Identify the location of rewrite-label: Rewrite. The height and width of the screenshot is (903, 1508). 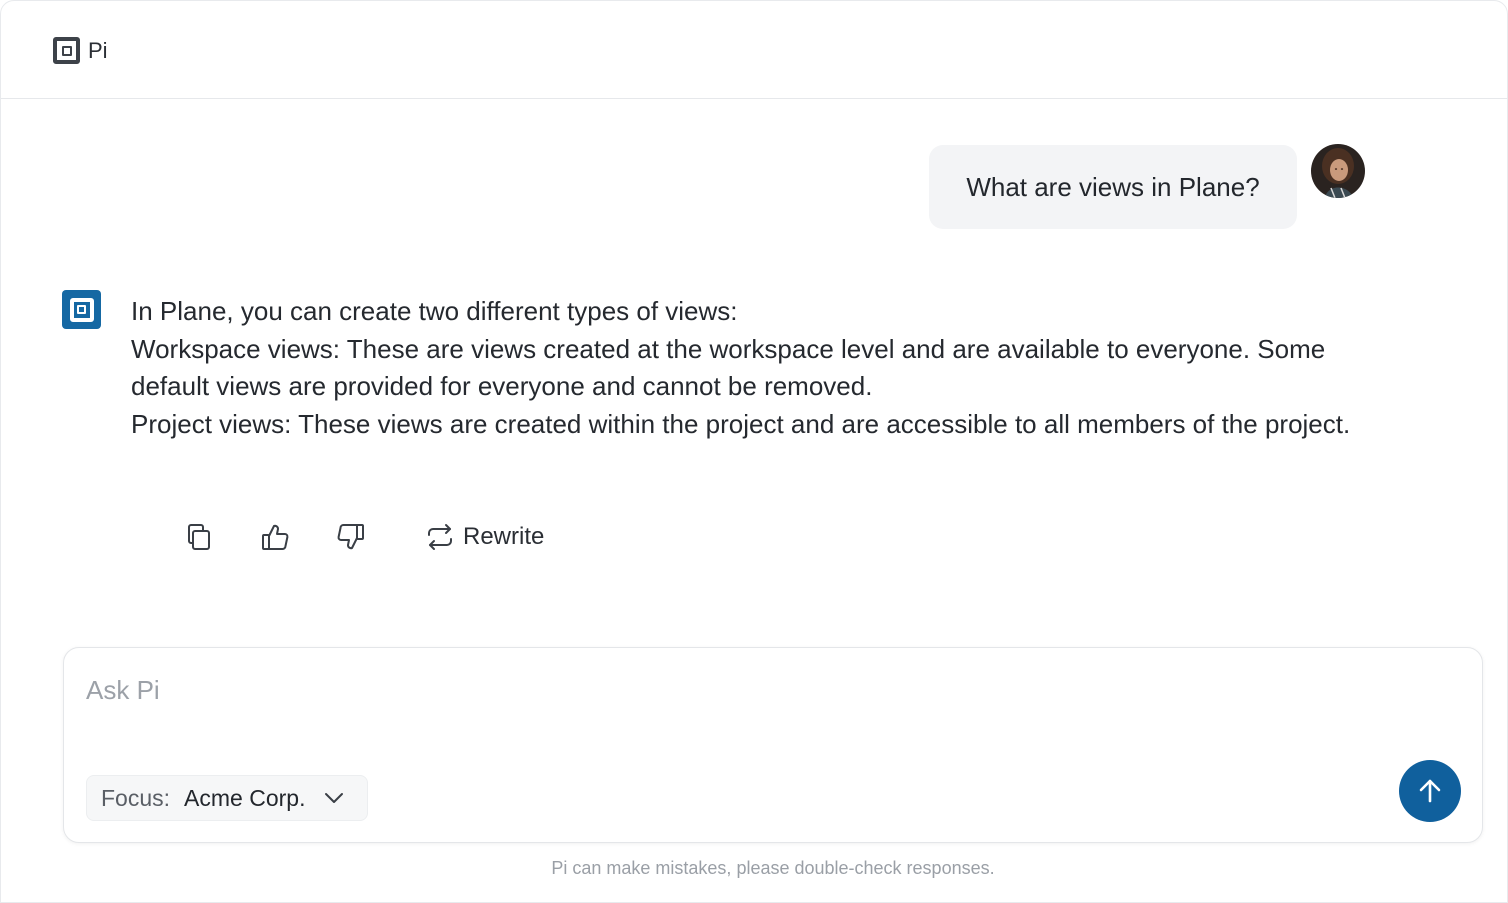
(504, 536).